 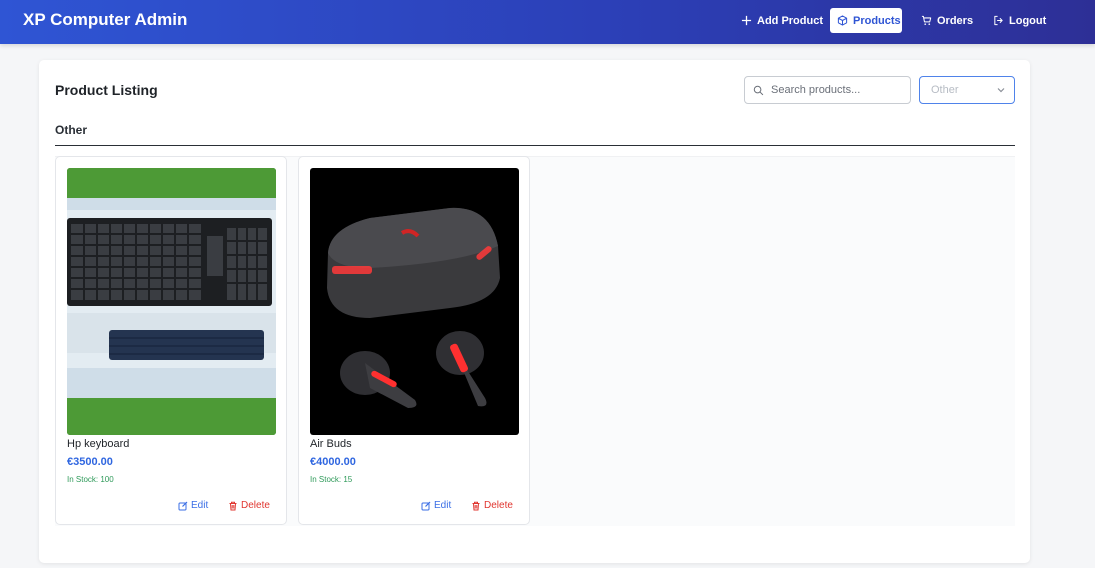 What do you see at coordinates (998, 20) in the screenshot?
I see `logout-icon` at bounding box center [998, 20].